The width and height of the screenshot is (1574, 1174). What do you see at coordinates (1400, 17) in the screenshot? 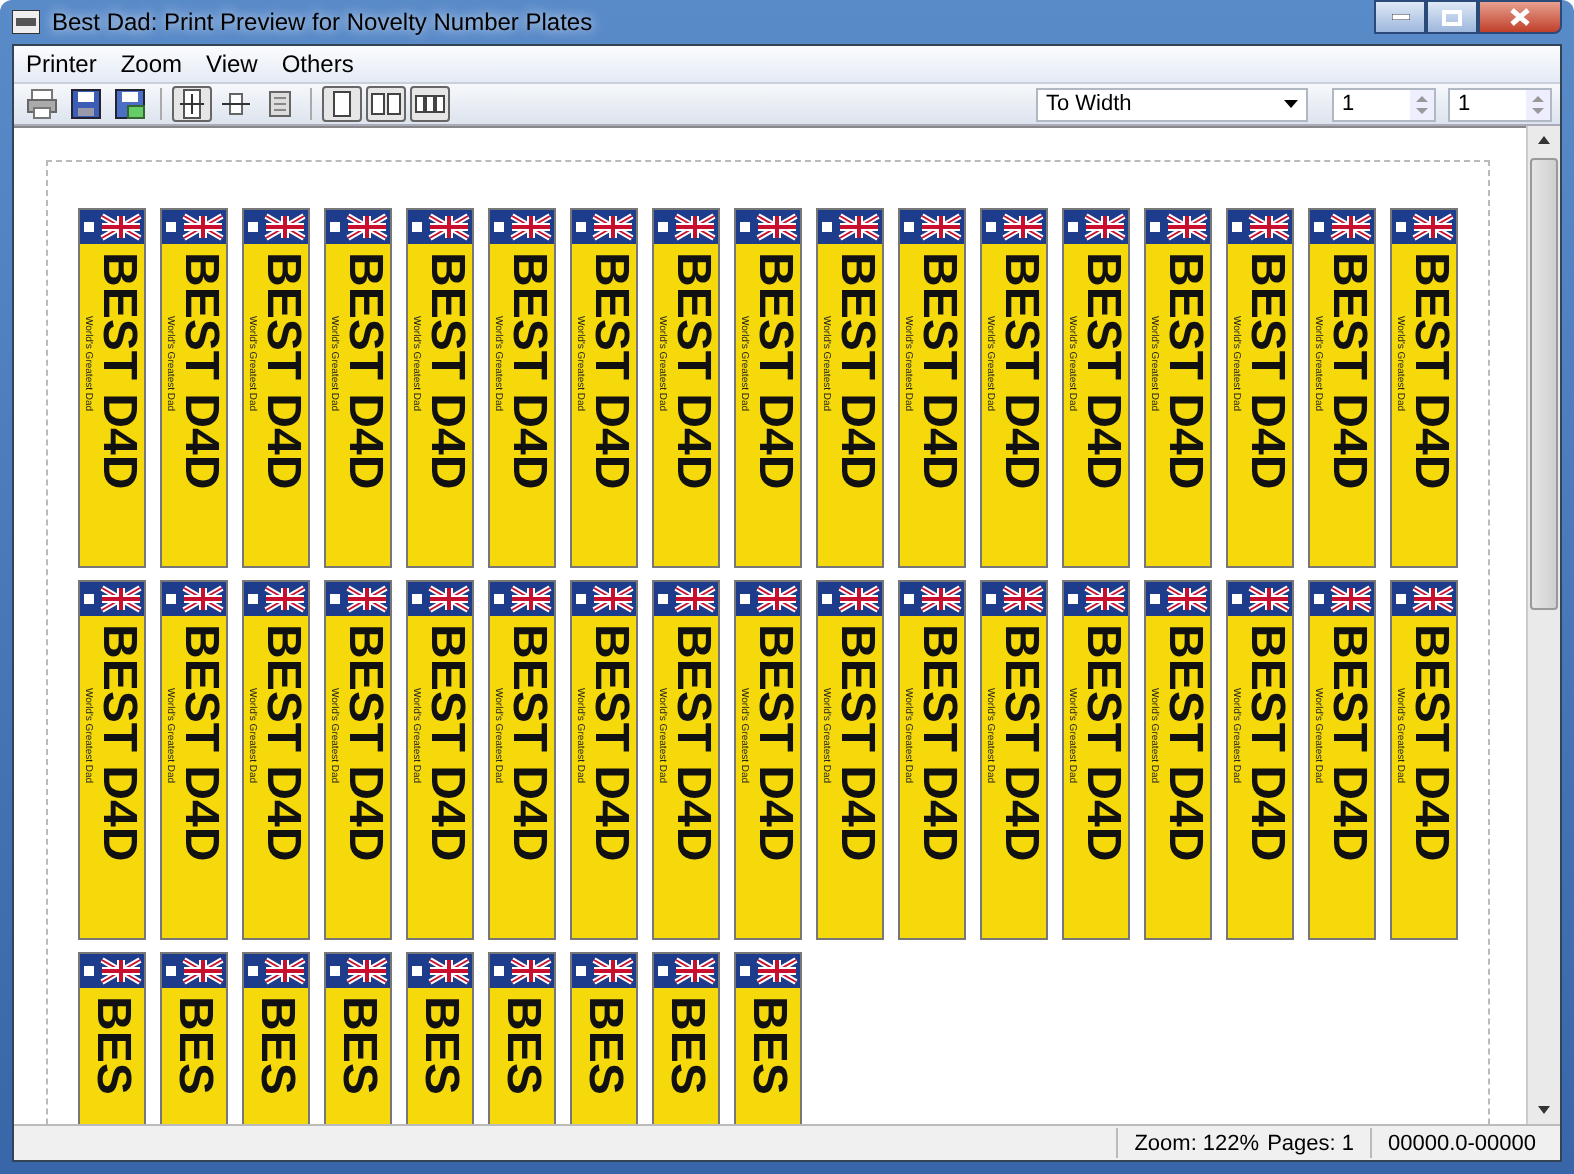
I see `minimize-button` at bounding box center [1400, 17].